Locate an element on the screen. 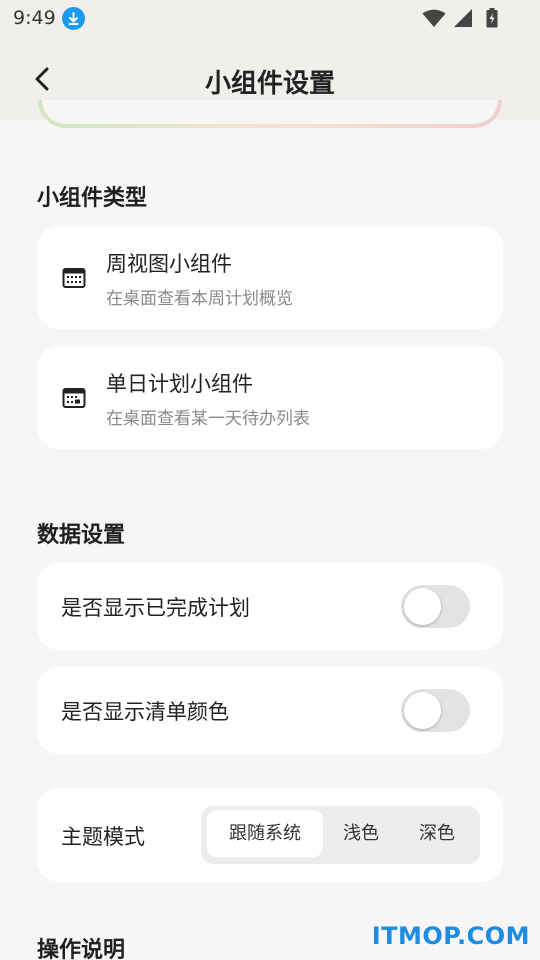 This screenshot has width=540, height=960. calendar-week-icon is located at coordinates (74, 278).